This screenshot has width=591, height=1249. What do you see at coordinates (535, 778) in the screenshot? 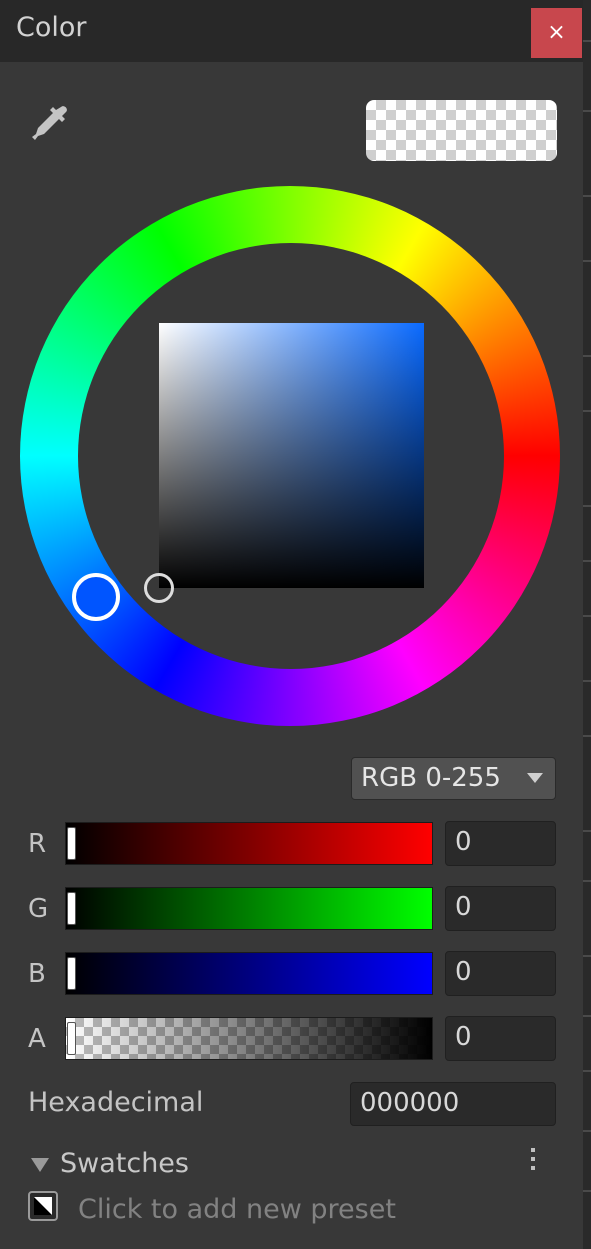
I see `chevron-down-icon` at bounding box center [535, 778].